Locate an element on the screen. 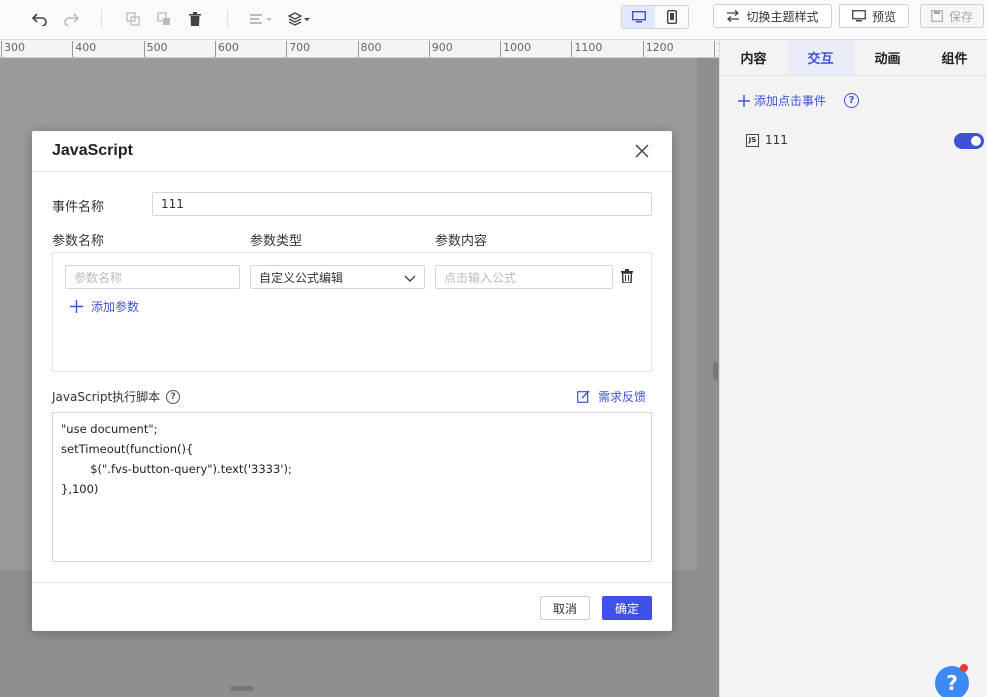  event-name-field: 111 is located at coordinates (402, 204).